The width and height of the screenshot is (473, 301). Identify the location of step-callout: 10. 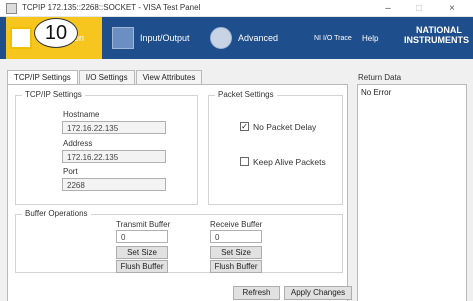
(56, 33).